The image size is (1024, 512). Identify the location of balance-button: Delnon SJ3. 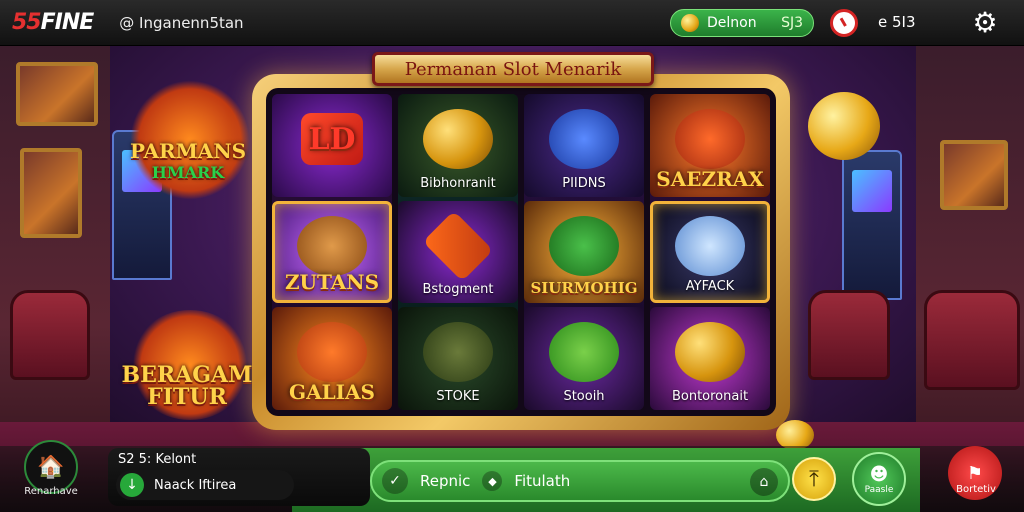
(742, 23).